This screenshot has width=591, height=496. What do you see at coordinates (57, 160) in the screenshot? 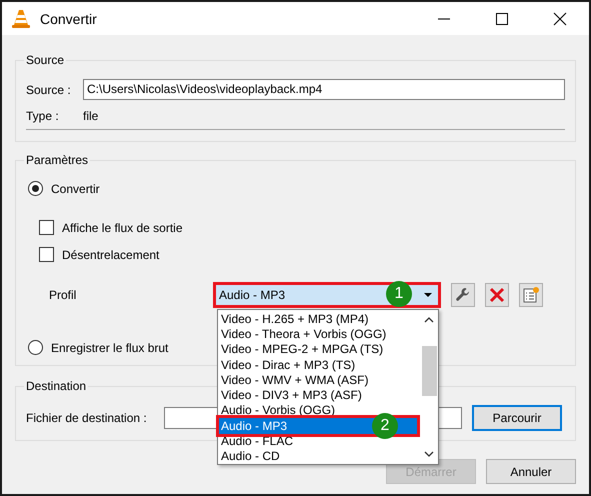
I see `group-title: Paramètres` at bounding box center [57, 160].